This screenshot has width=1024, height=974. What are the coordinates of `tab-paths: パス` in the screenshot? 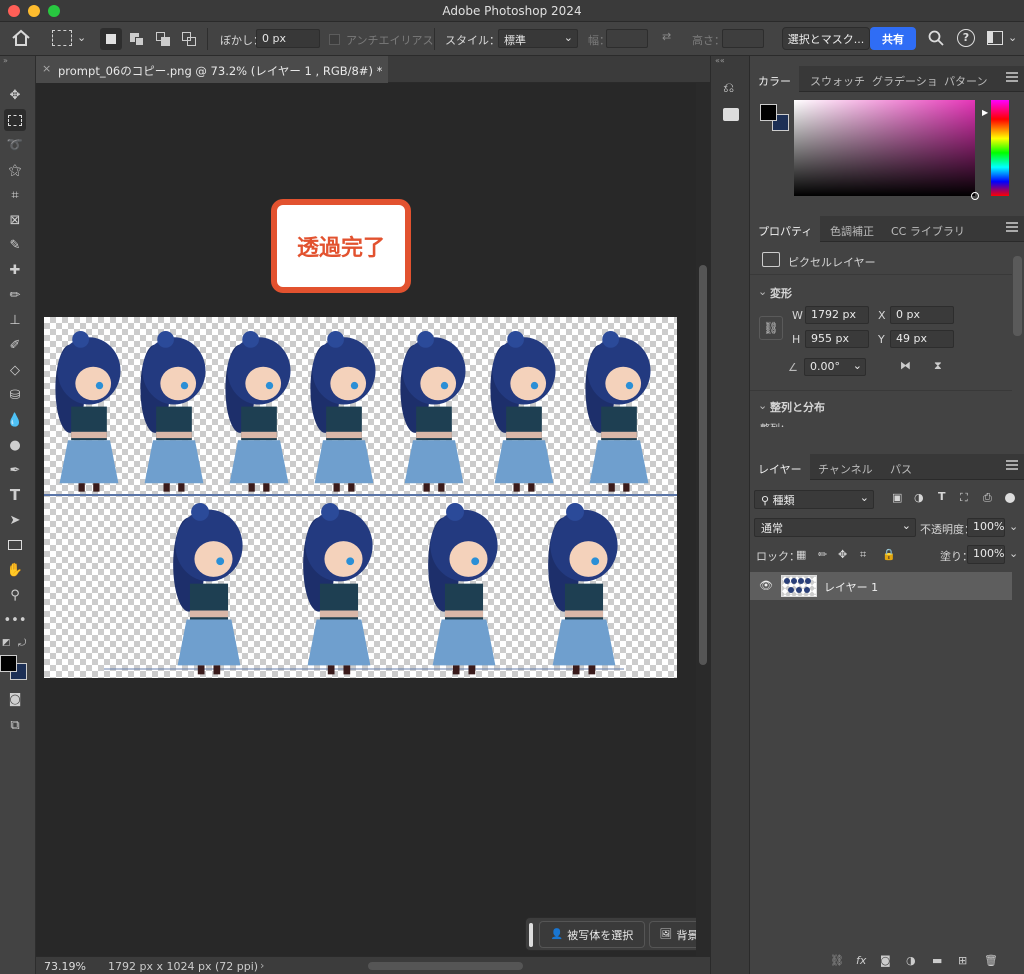 It's located at (901, 467).